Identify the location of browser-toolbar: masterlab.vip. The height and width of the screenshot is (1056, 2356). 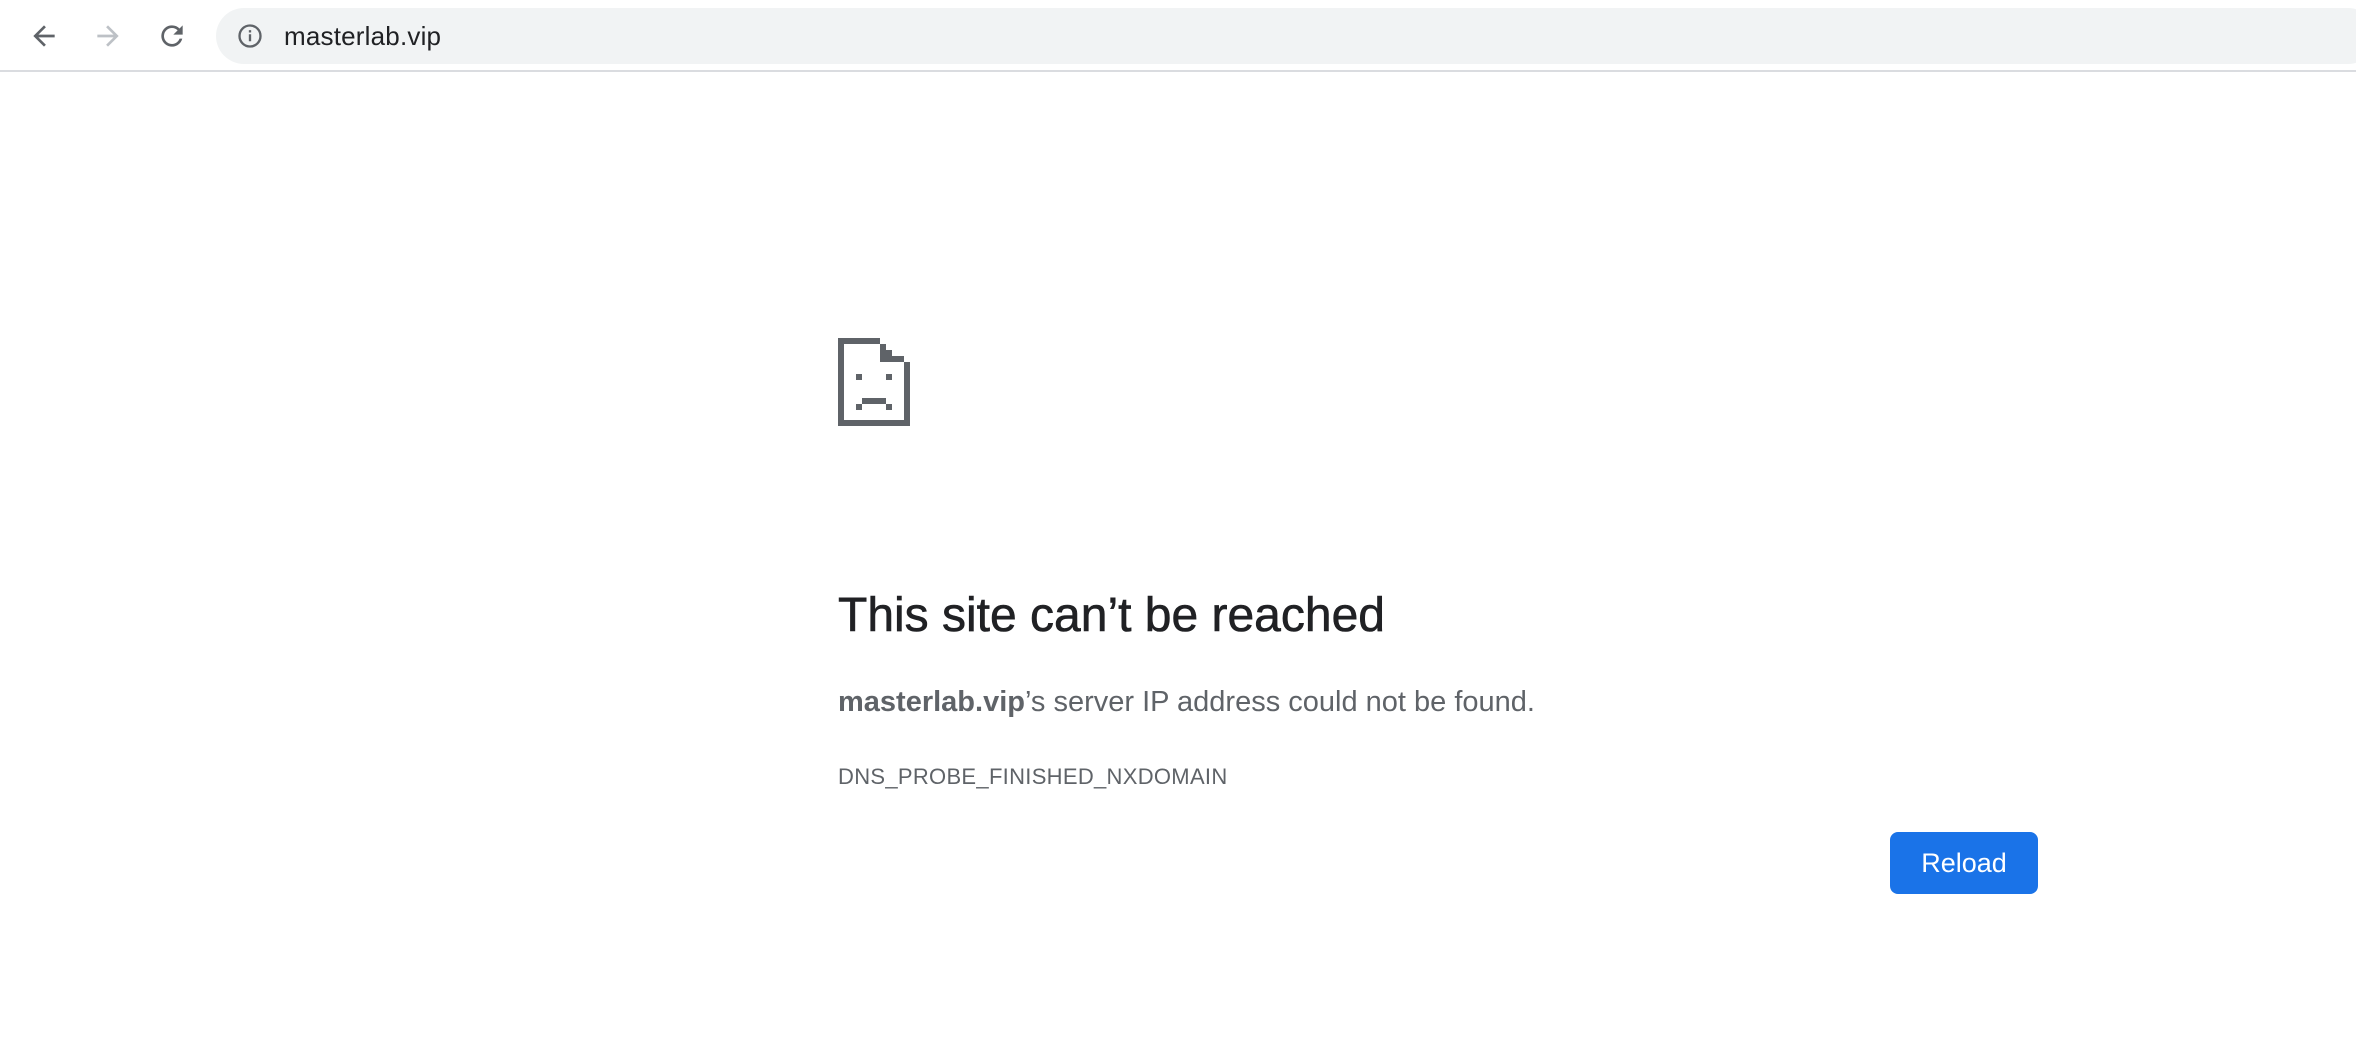
(1178, 36).